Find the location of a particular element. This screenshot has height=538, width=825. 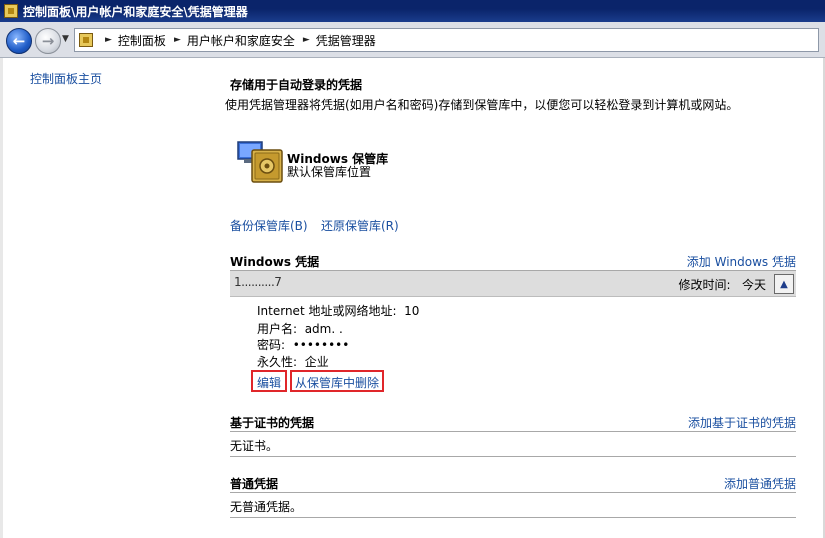

collapse-button: ▲ is located at coordinates (784, 284).